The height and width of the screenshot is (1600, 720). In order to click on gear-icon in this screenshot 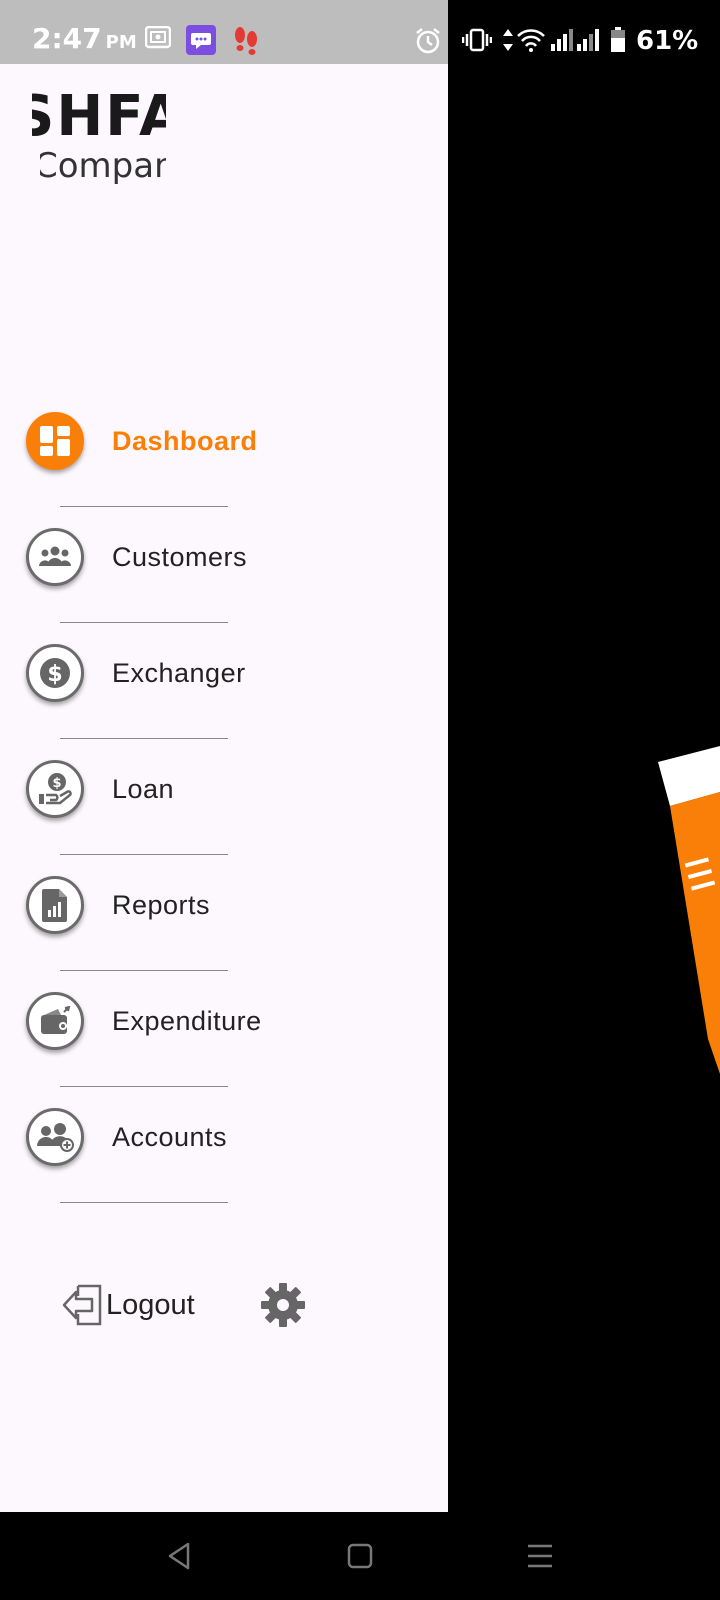, I will do `click(283, 1305)`.